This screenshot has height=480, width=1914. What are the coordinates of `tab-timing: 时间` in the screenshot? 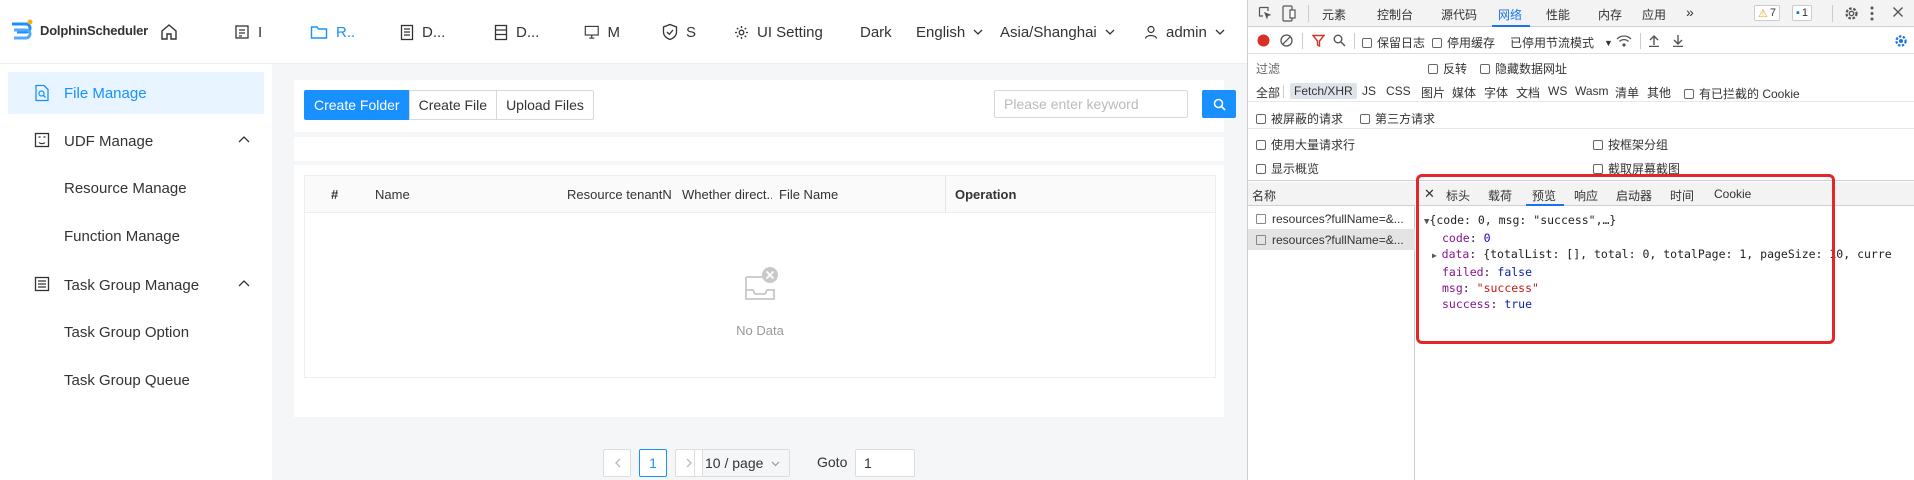 It's located at (1682, 195).